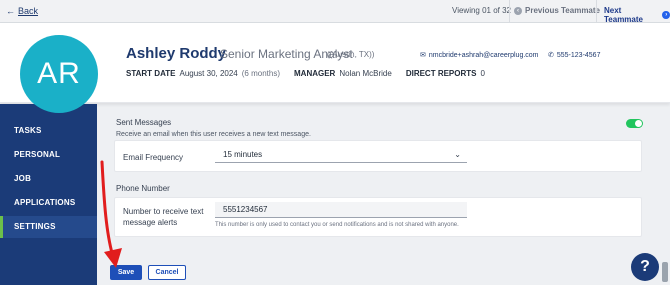  What do you see at coordinates (28, 11) in the screenshot?
I see `back-label: Back` at bounding box center [28, 11].